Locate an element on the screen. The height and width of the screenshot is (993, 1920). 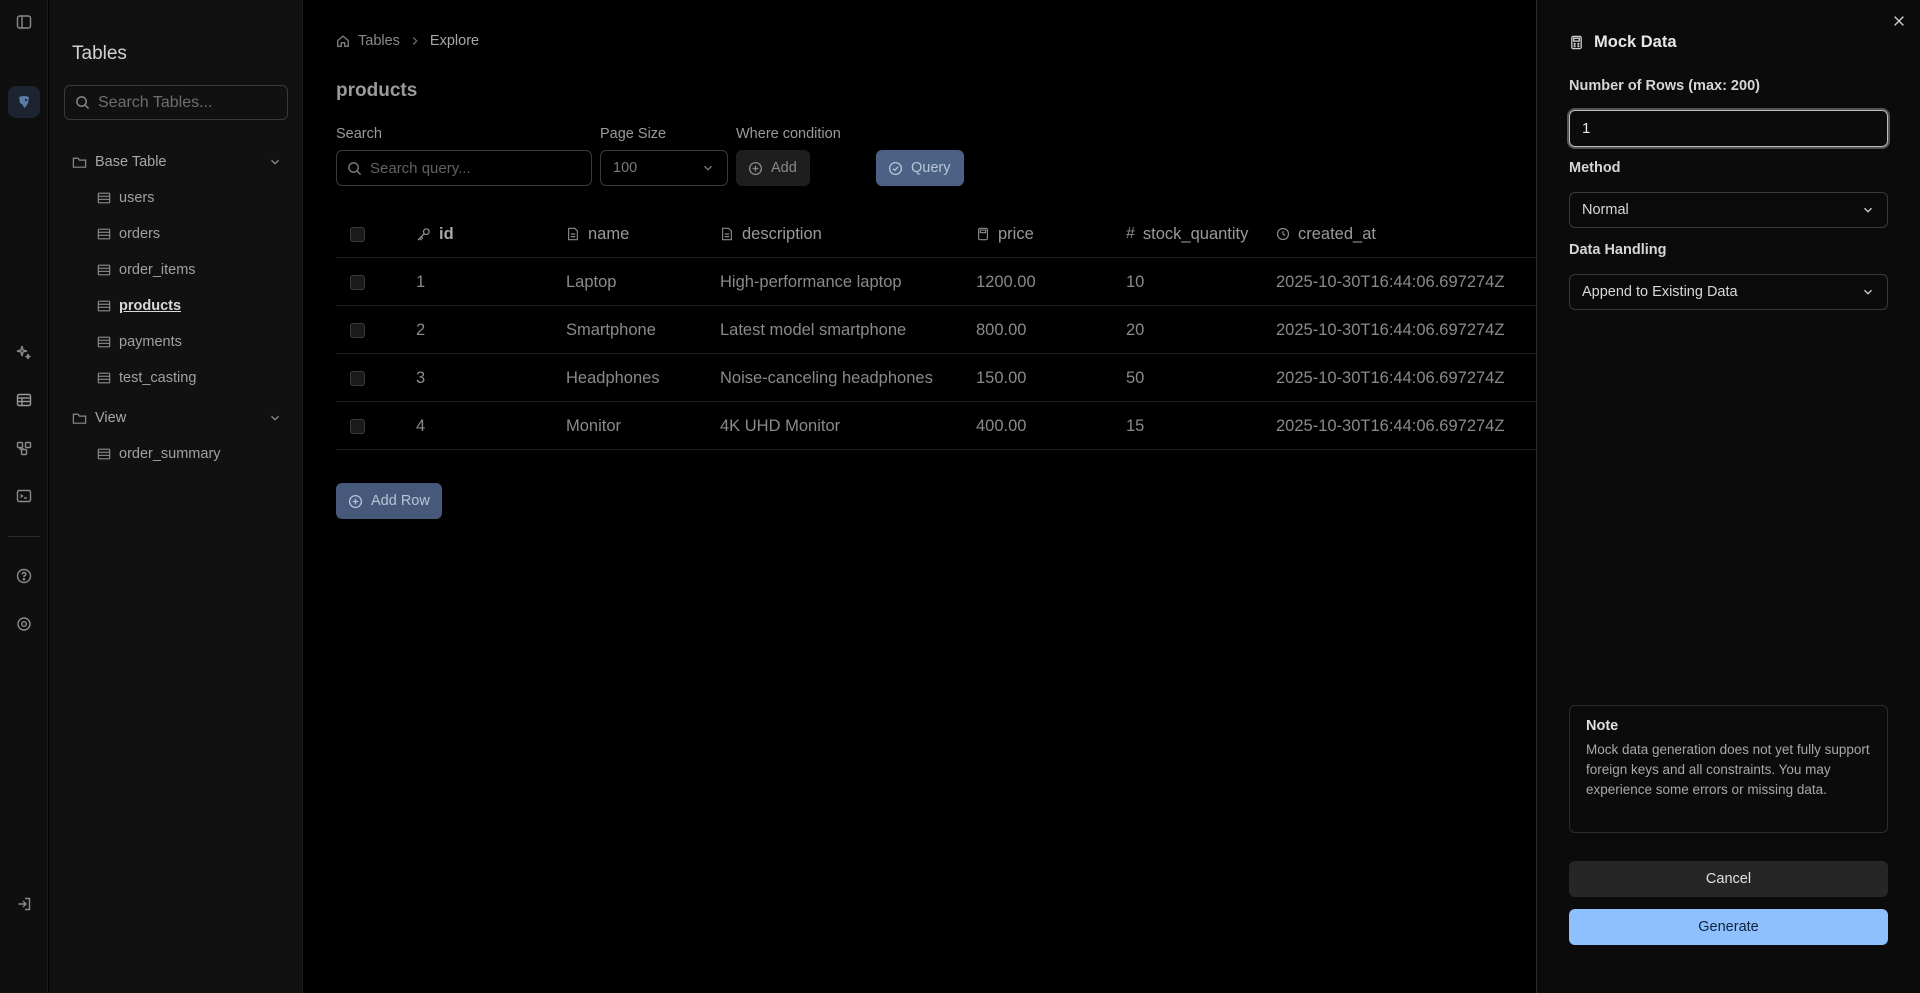
sidebar-item-test-casting: test_casting is located at coordinates (146, 378).